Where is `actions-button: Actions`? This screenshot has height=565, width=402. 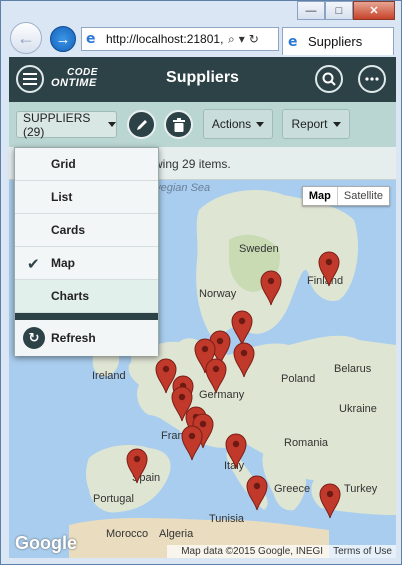 actions-button: Actions is located at coordinates (238, 124).